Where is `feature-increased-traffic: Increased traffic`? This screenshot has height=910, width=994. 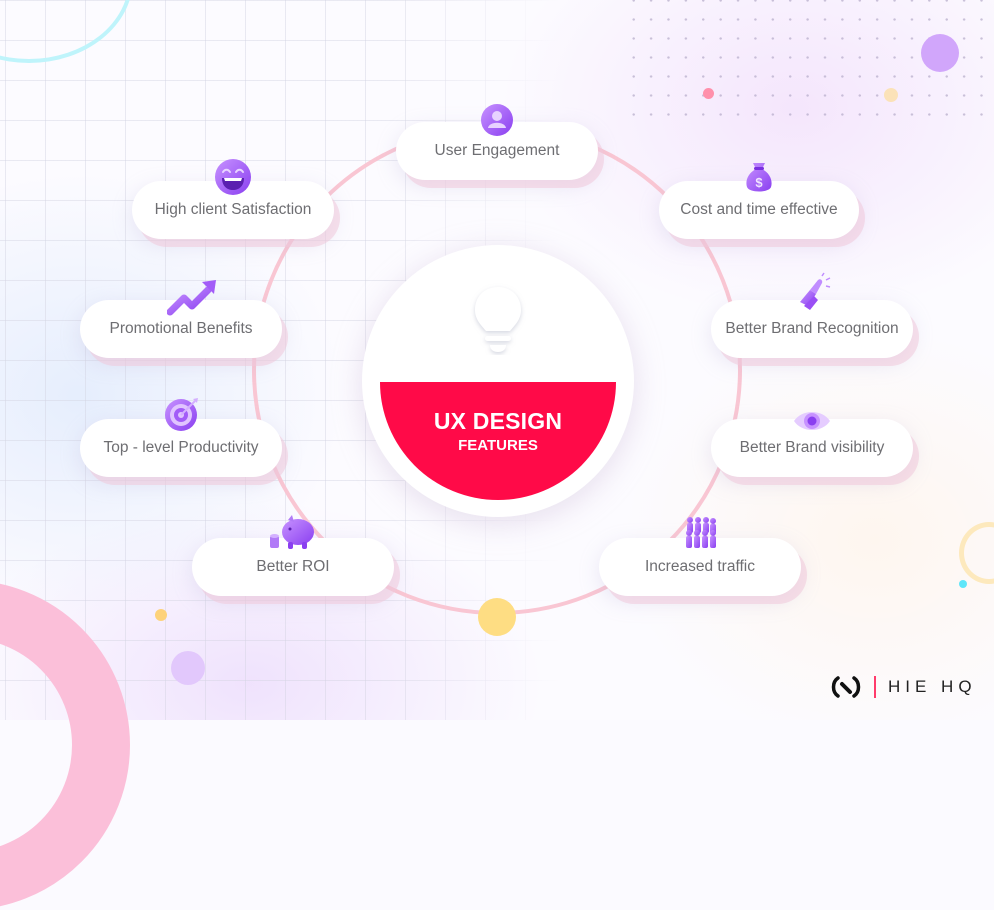 feature-increased-traffic: Increased traffic is located at coordinates (700, 556).